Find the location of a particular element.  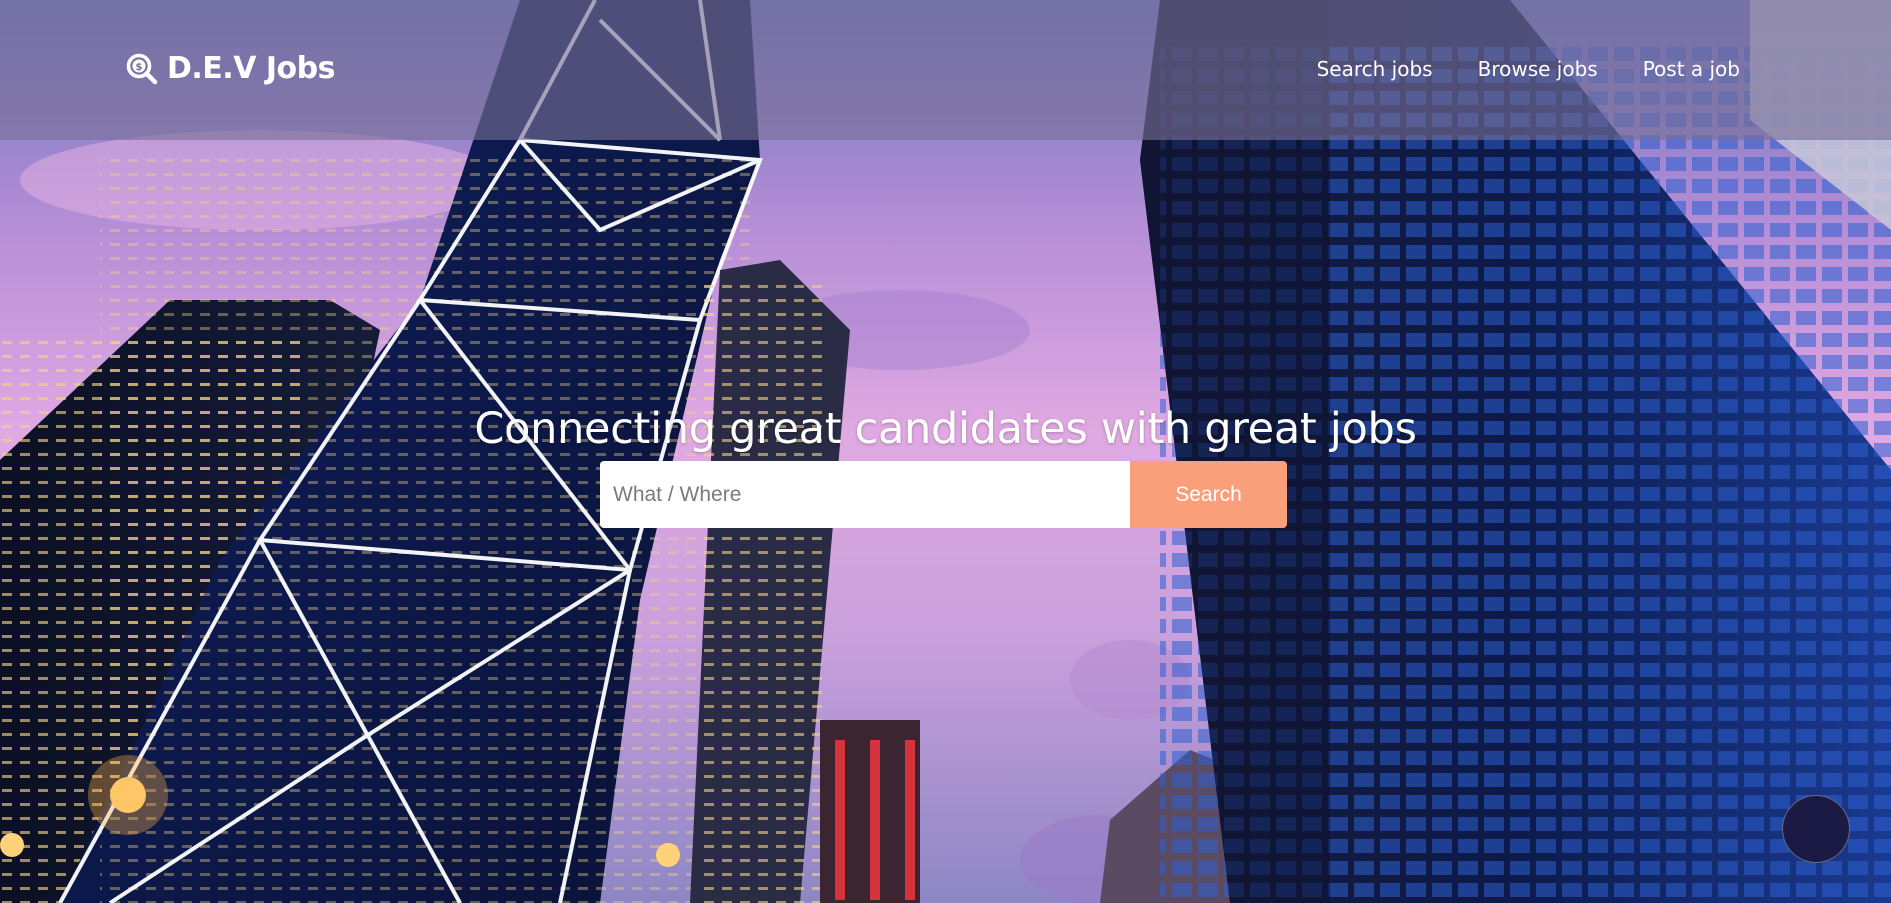

search-dollar-icon: $ is located at coordinates (142, 69).